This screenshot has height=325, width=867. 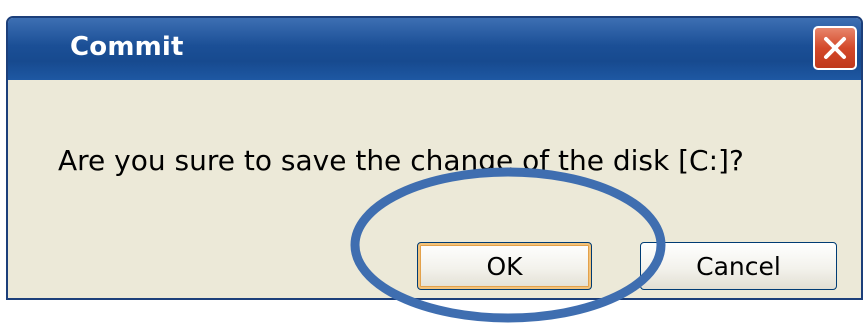 What do you see at coordinates (504, 266) in the screenshot?
I see `ok-button: OK` at bounding box center [504, 266].